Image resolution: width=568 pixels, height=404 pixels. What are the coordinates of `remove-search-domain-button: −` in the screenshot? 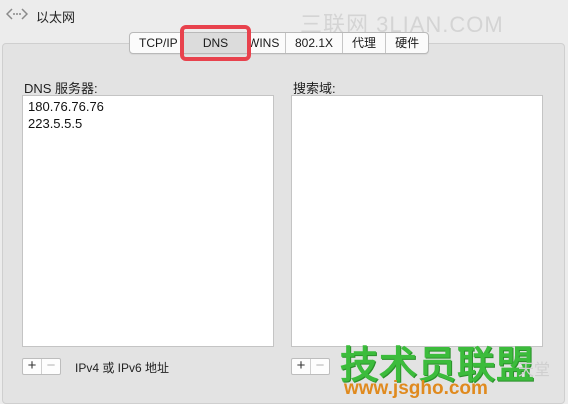 It's located at (319, 366).